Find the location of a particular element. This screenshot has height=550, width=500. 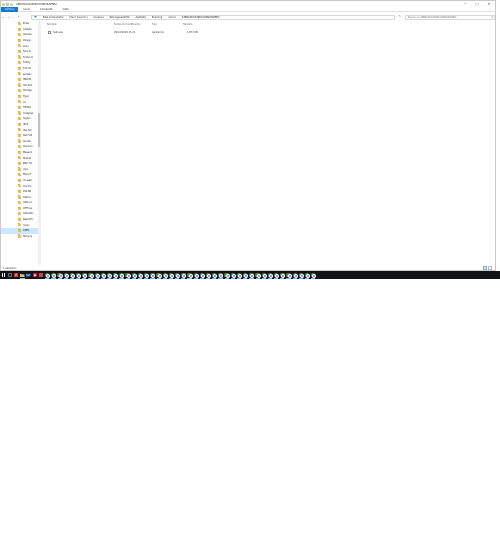

nav-pane-folder-label: Fontcom is located at coordinates (28, 57).